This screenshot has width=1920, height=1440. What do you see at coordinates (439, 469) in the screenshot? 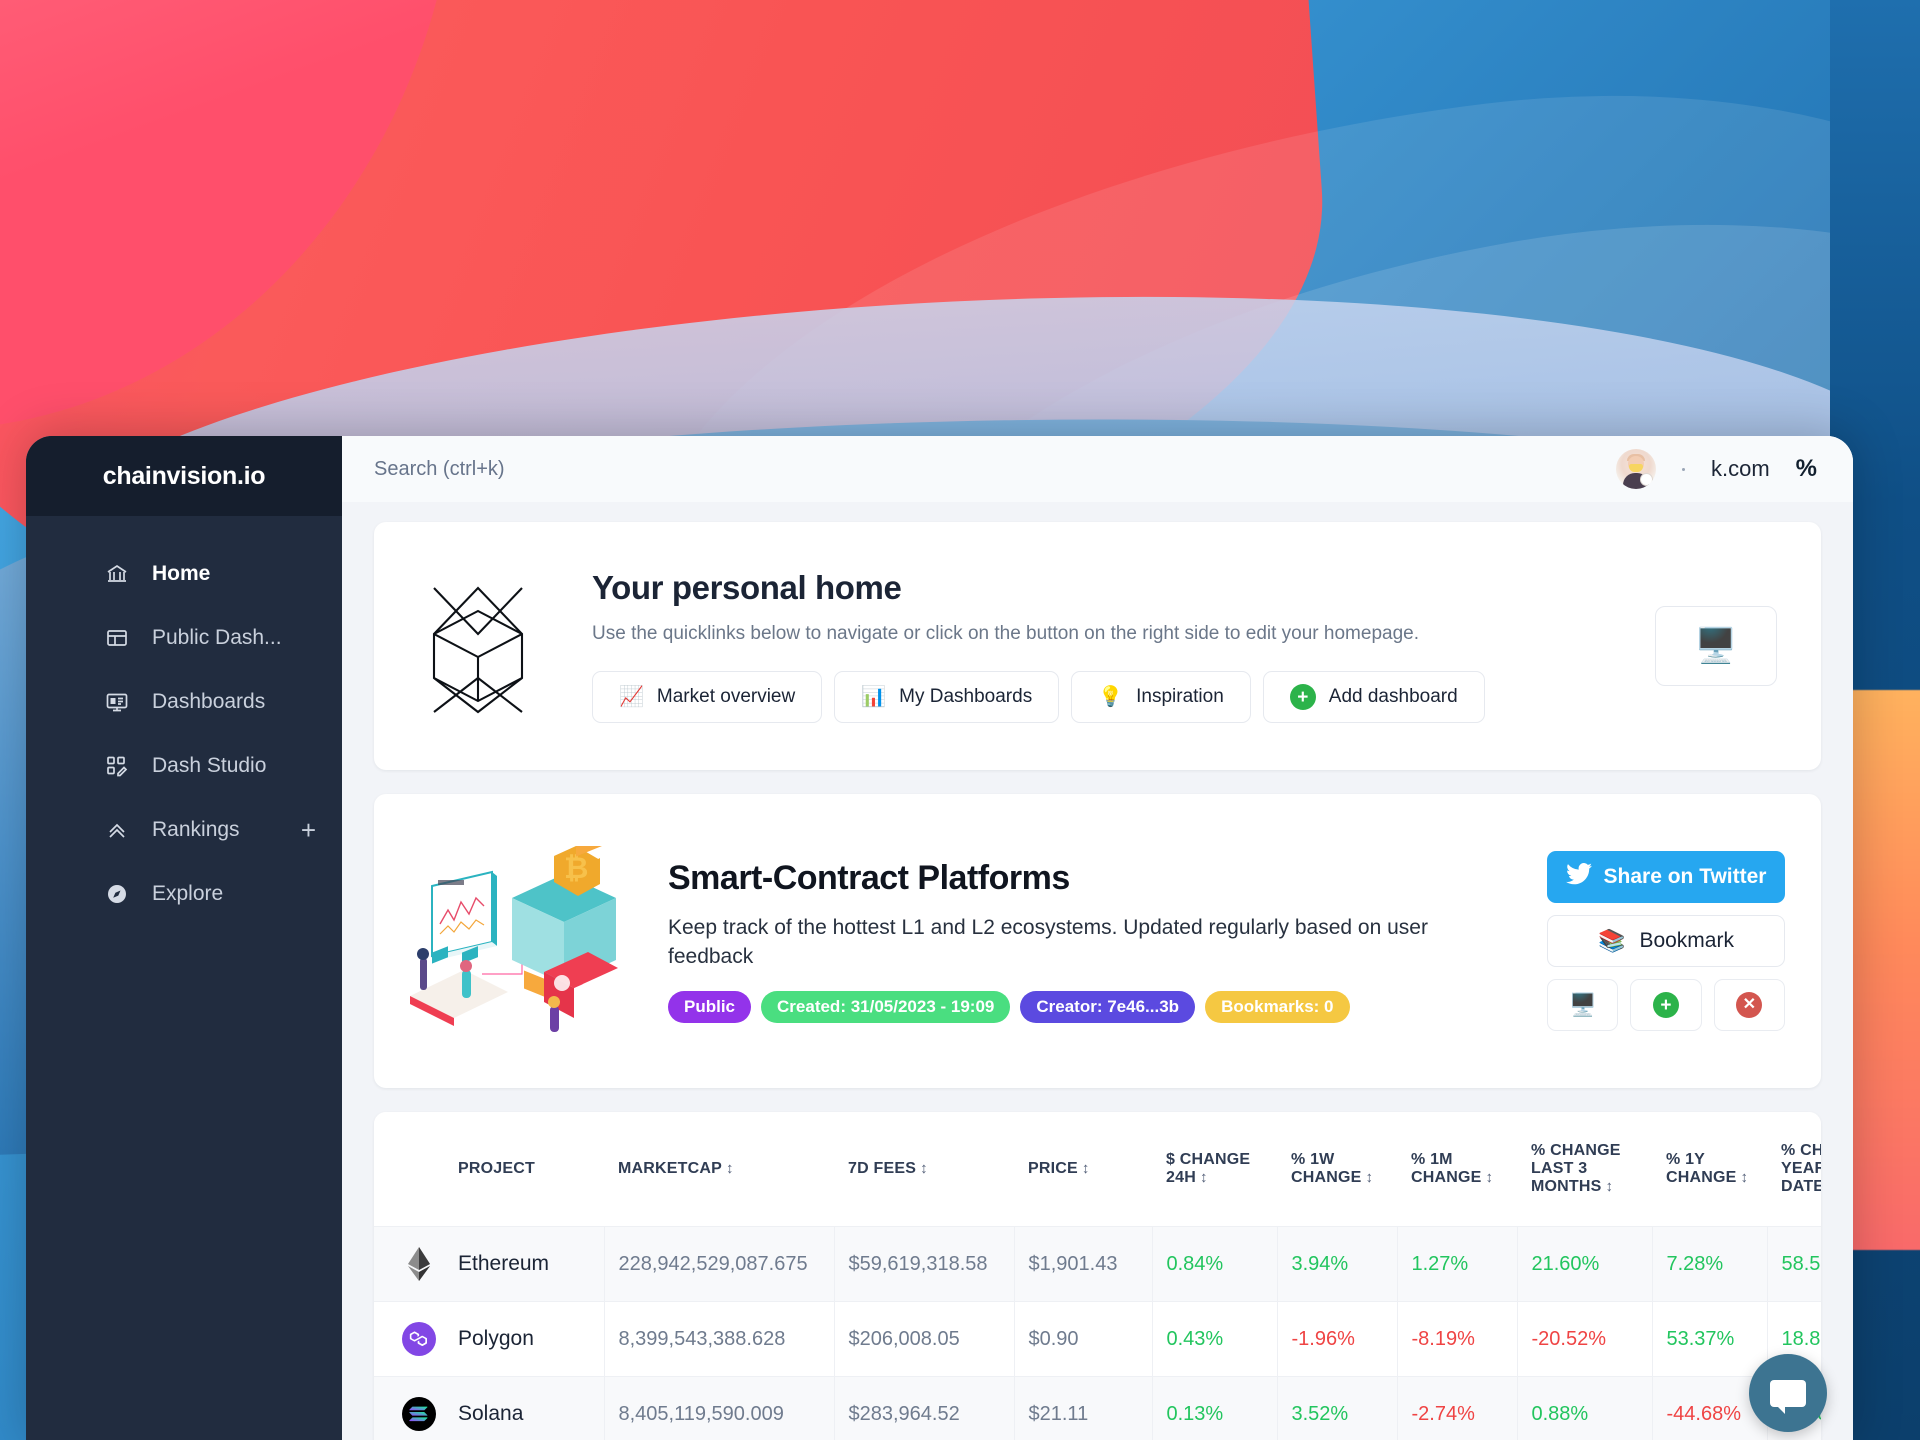
I see `search-input: Search (ctrl+k)` at bounding box center [439, 469].